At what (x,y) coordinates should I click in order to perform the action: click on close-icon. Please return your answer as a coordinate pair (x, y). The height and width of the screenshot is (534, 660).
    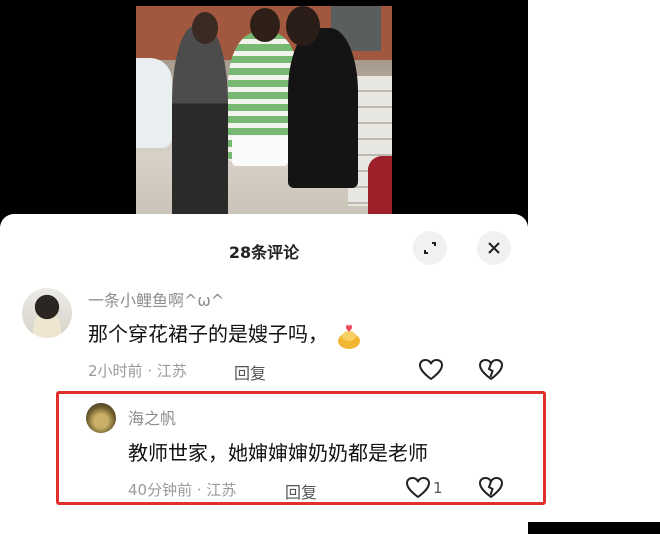
    Looking at the image, I should click on (494, 248).